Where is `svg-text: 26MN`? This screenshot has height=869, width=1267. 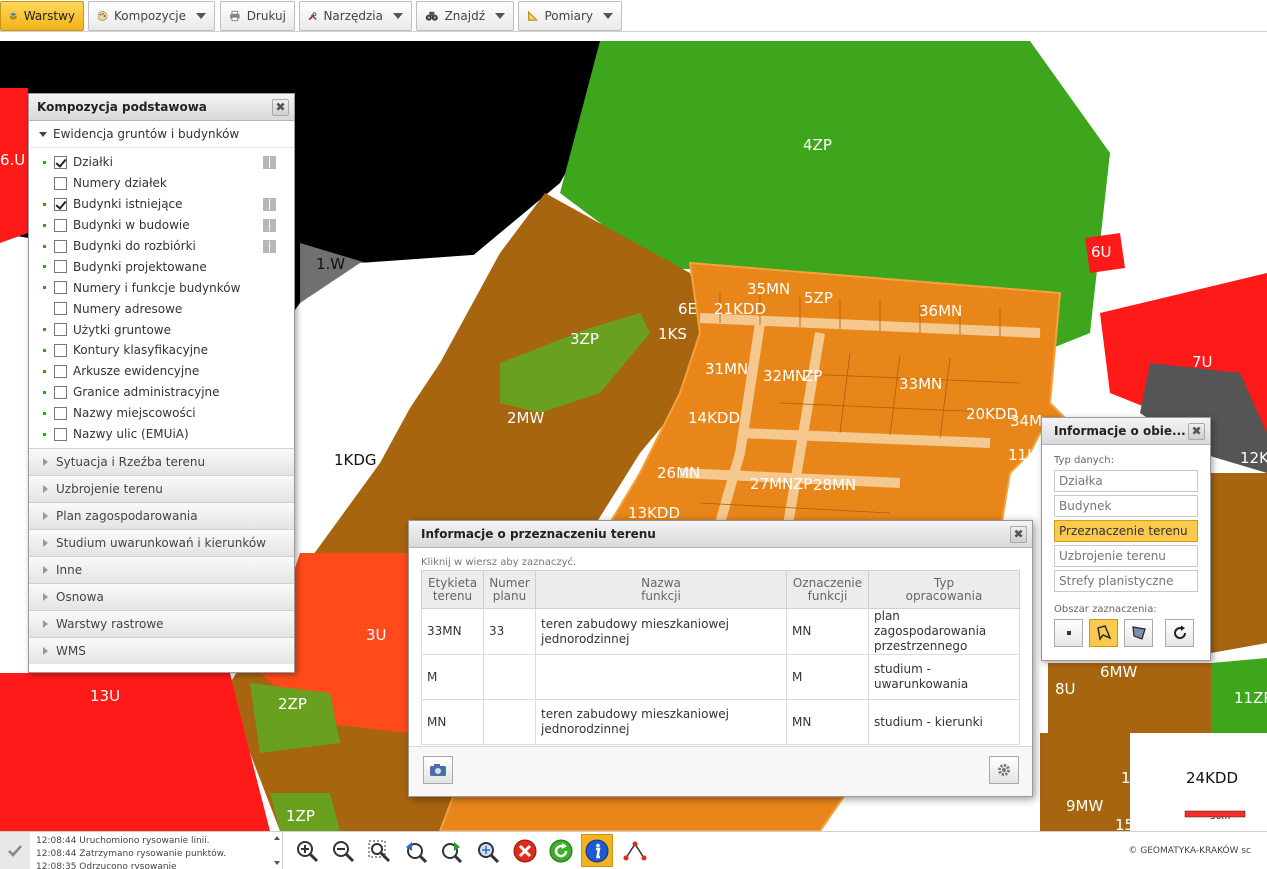
svg-text: 26MN is located at coordinates (678, 473).